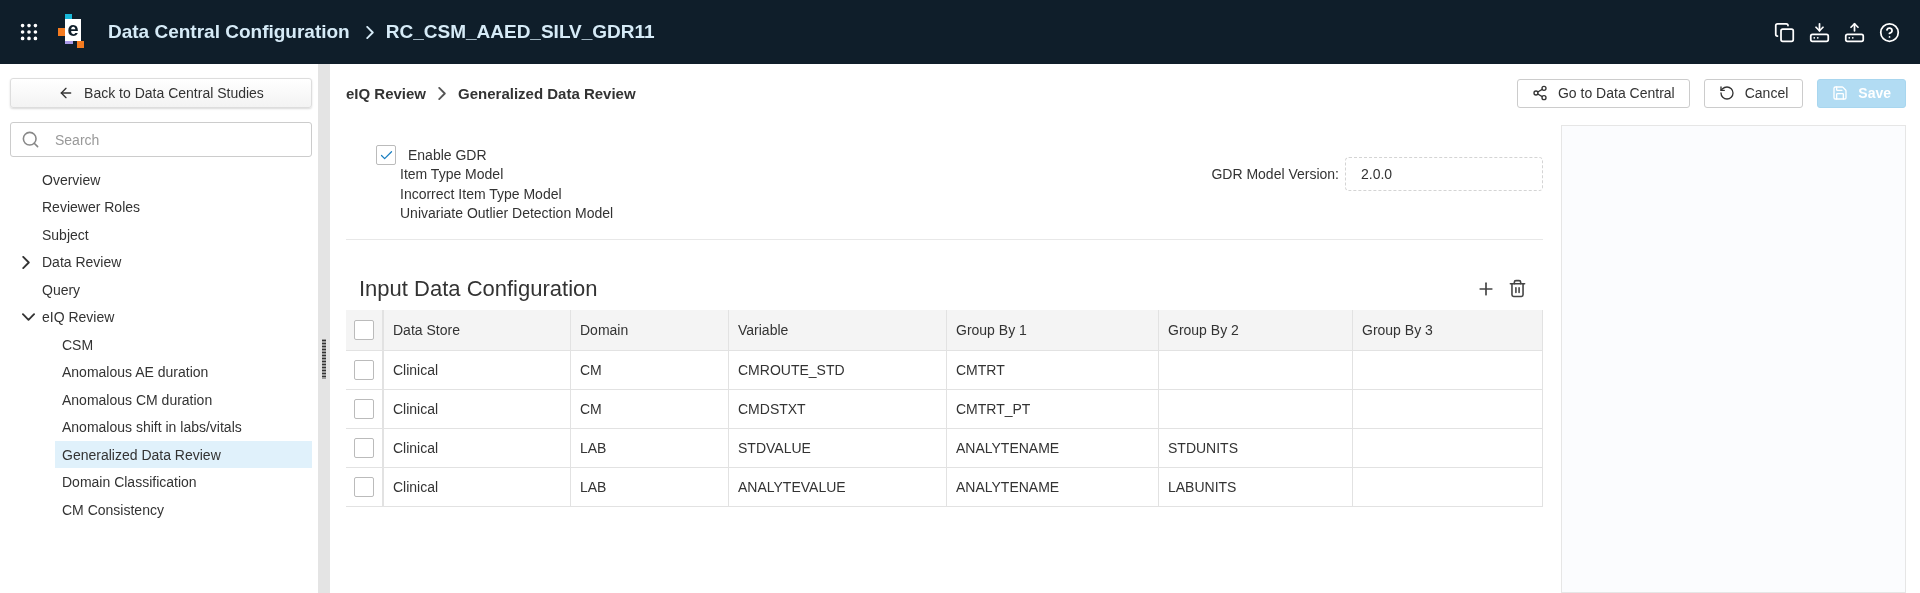 This screenshot has height=593, width=1920. Describe the element at coordinates (177, 290) in the screenshot. I see `nav-item: Query` at that location.